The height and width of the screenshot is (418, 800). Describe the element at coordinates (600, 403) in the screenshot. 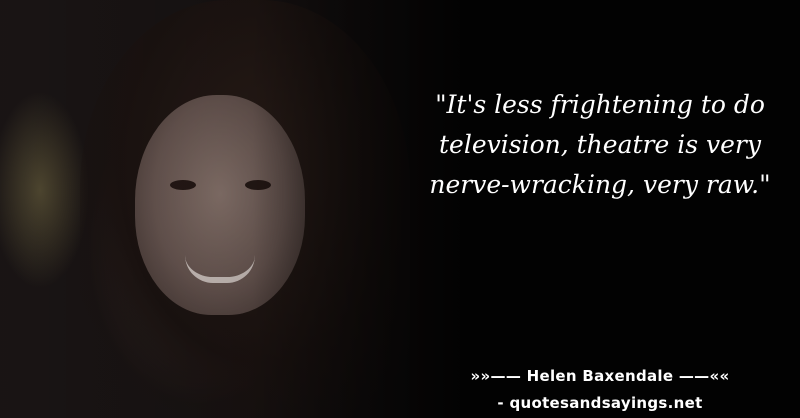

I see `source-watermark: - quotesandsayings.net` at that location.